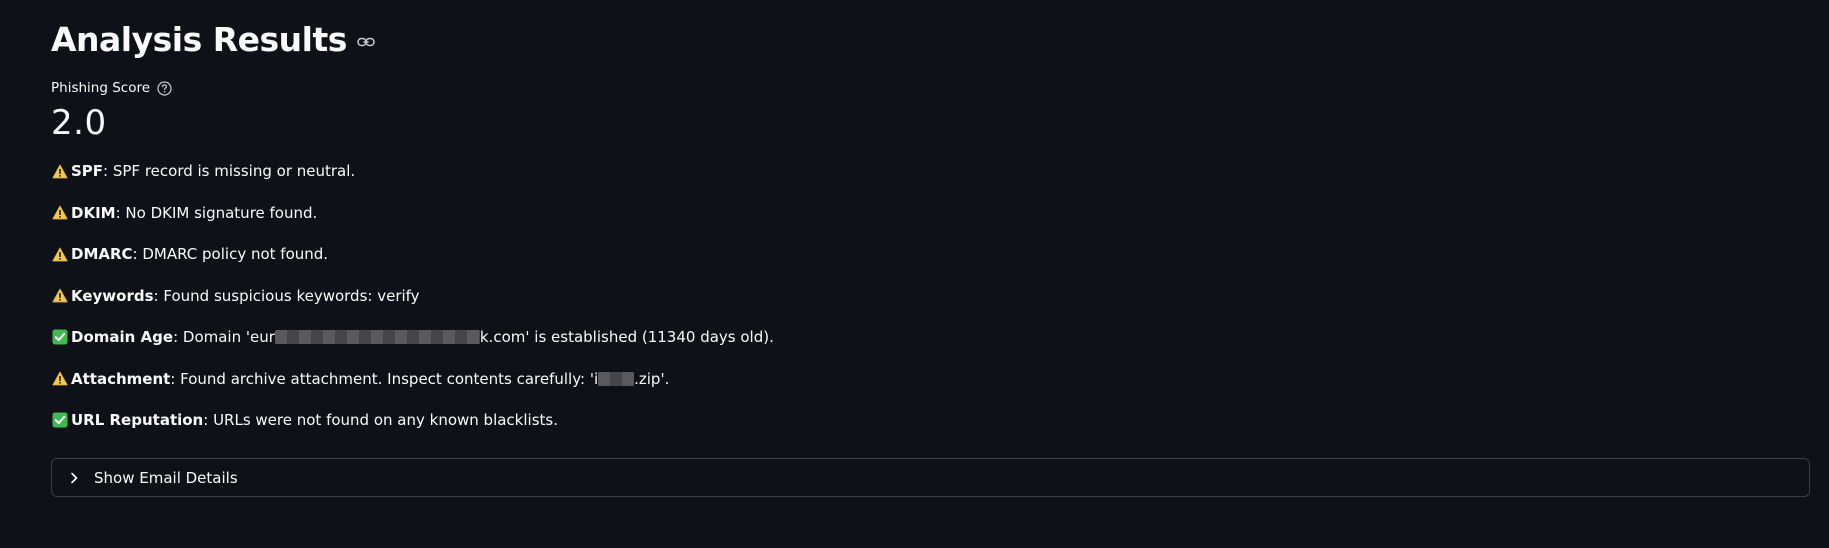 Image resolution: width=1829 pixels, height=548 pixels. Describe the element at coordinates (93, 212) in the screenshot. I see `check-name: DKIM` at that location.